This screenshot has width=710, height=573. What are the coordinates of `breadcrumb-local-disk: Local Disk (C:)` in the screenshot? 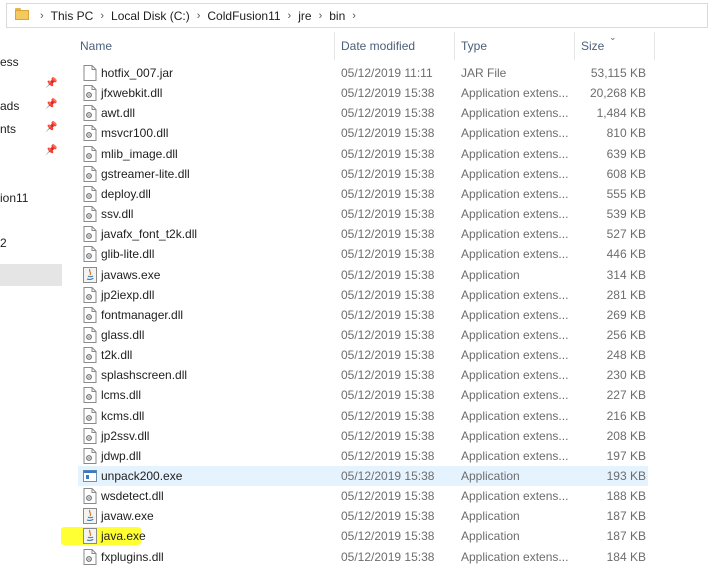 It's located at (150, 16).